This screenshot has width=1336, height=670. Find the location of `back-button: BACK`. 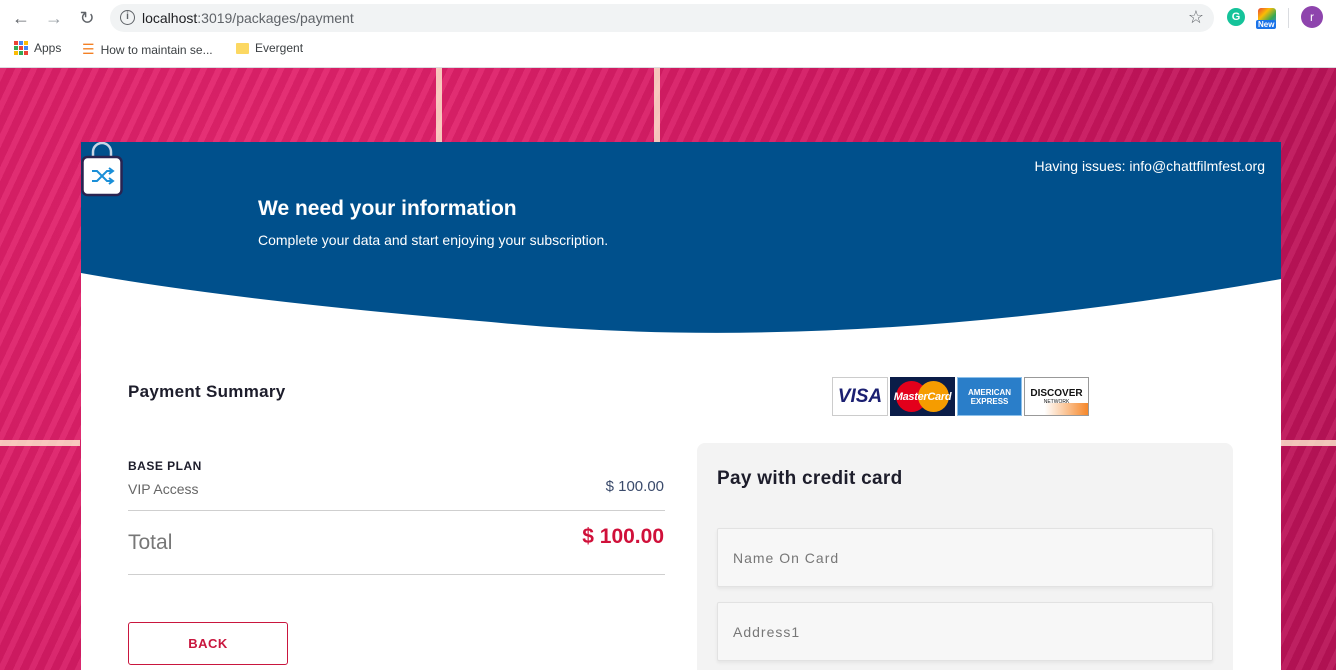

back-button: BACK is located at coordinates (208, 643).